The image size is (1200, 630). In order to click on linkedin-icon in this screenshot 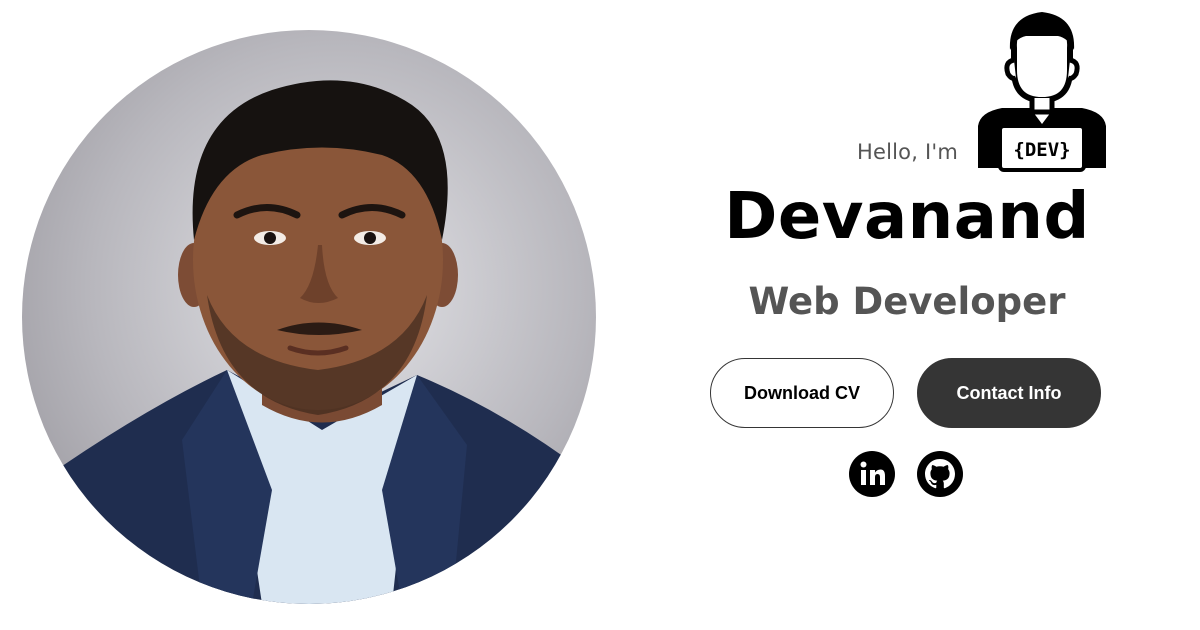, I will do `click(872, 474)`.